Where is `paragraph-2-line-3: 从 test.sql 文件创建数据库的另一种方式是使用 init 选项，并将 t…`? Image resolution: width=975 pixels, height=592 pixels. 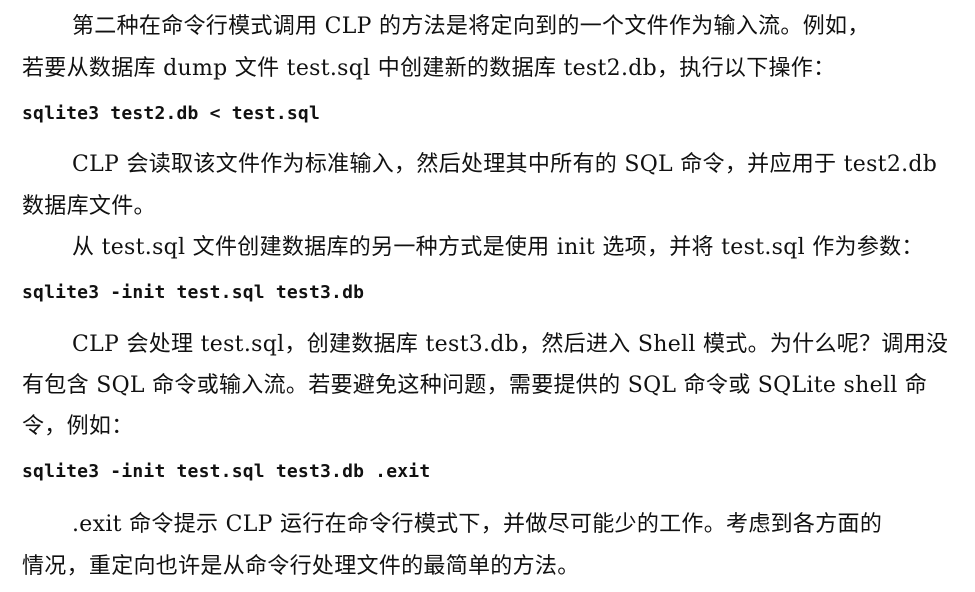 paragraph-2-line-3: 从 test.sql 文件创建数据库的另一种方式是使用 init 选项，并将 t… is located at coordinates (498, 247).